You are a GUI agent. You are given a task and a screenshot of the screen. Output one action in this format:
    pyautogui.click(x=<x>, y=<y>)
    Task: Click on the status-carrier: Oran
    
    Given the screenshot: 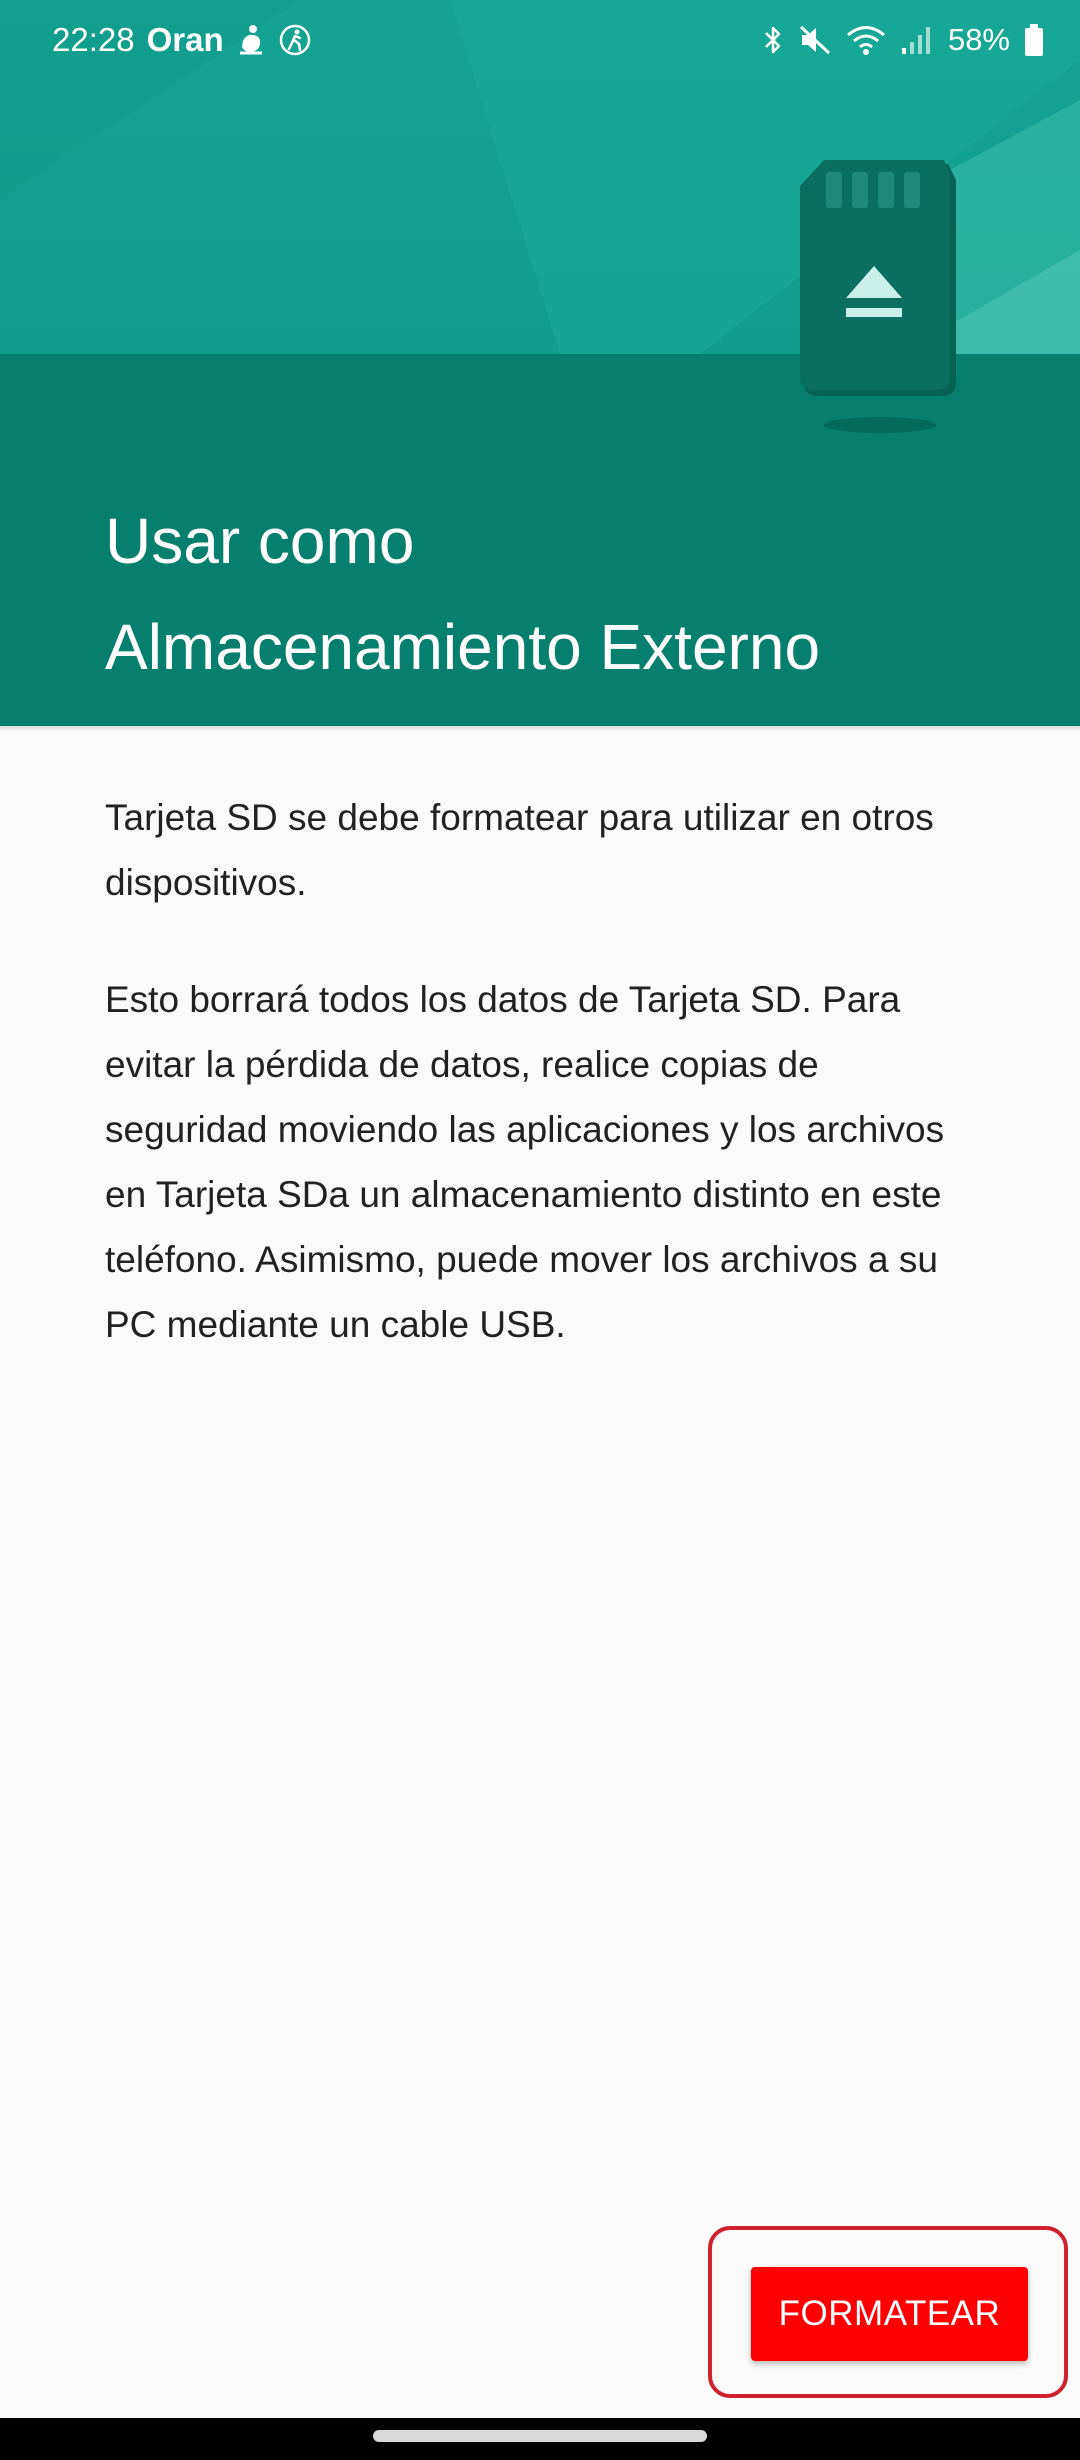 What is the action you would take?
    pyautogui.click(x=185, y=39)
    